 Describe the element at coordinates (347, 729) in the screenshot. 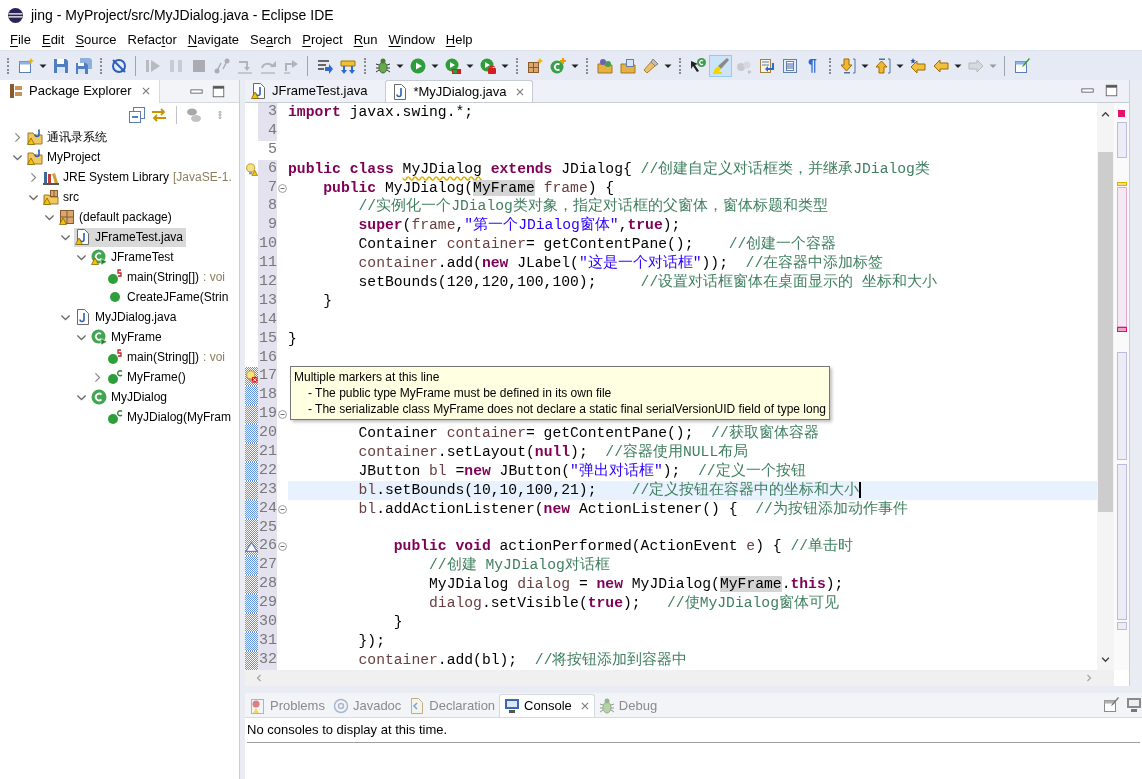

I see `console-message: No consoles to display at this time.` at that location.